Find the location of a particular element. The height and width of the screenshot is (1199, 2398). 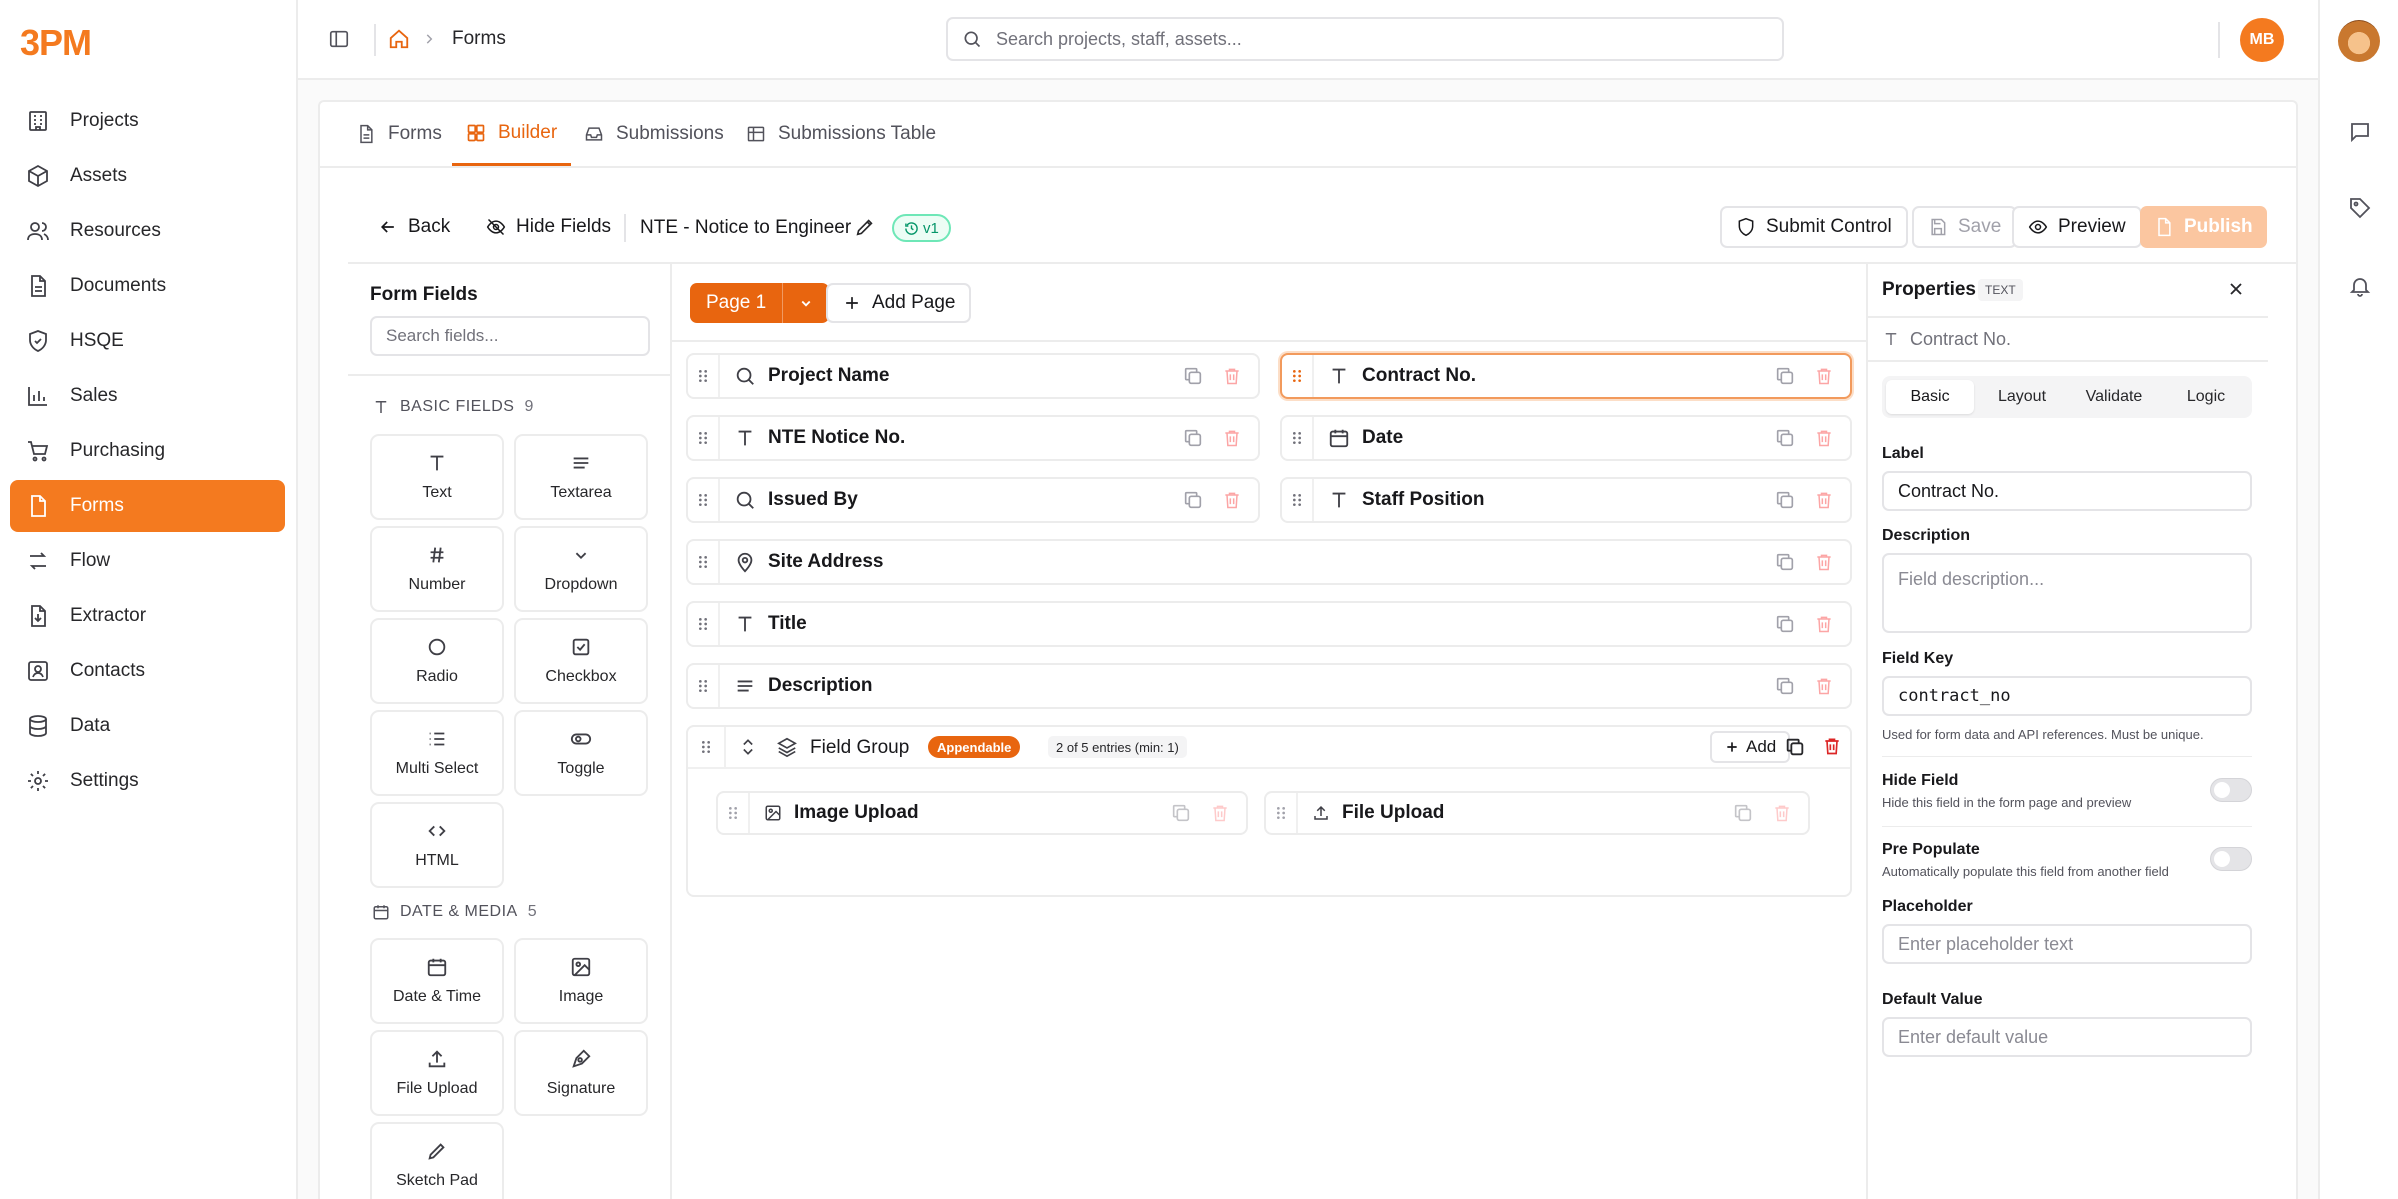

label-input: Contract No. is located at coordinates (2067, 491).